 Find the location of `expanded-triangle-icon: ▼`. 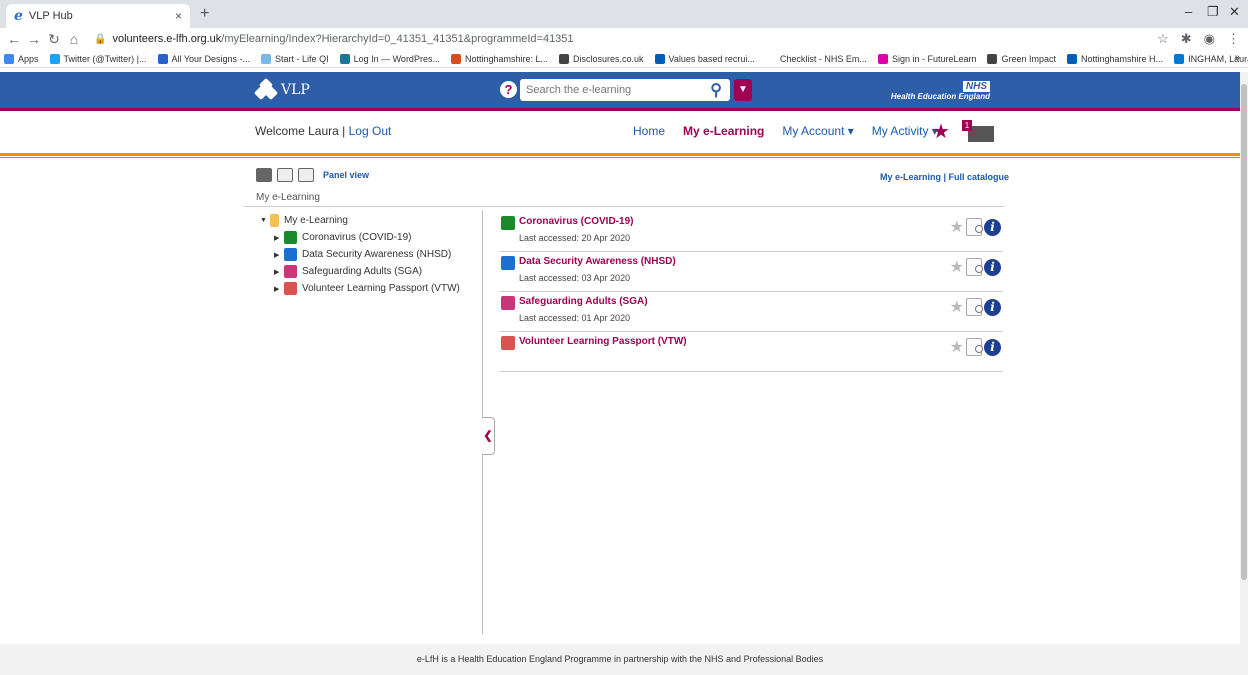

expanded-triangle-icon: ▼ is located at coordinates (265, 220).